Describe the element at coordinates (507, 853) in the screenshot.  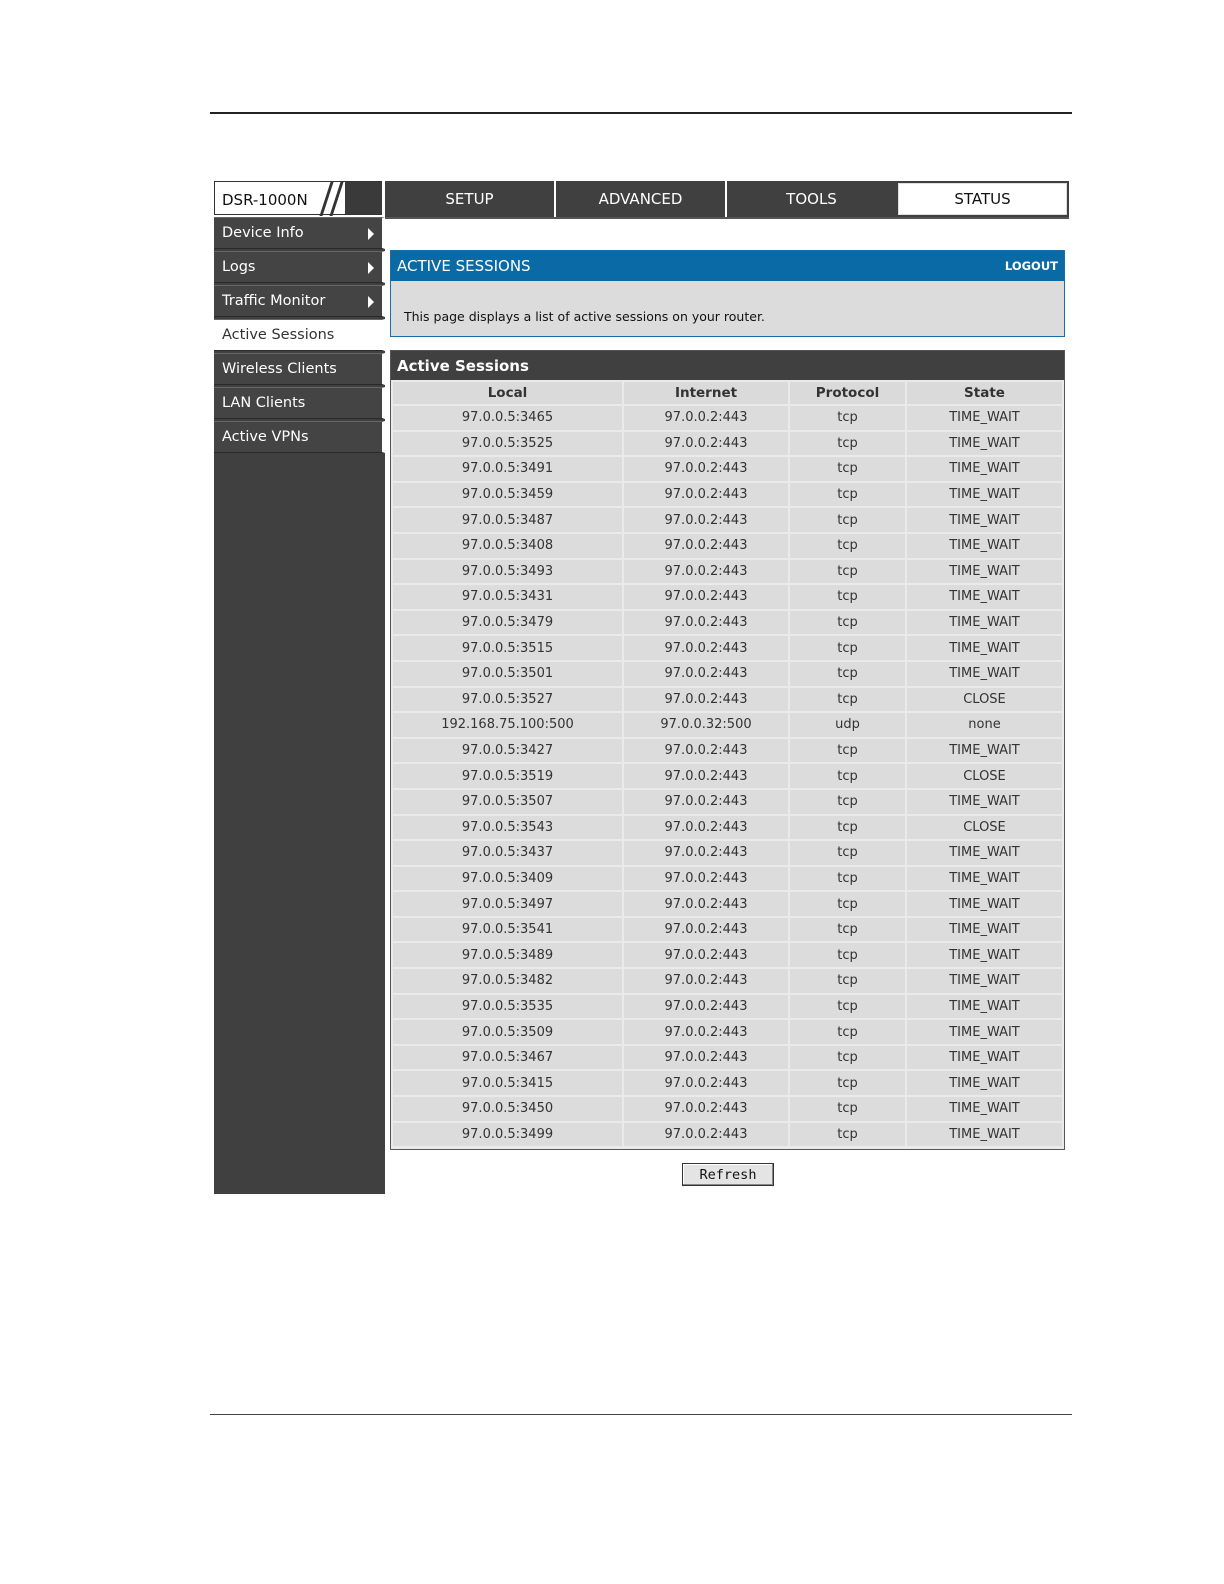
I see `cell-local: 97.0.0.5:3437` at that location.